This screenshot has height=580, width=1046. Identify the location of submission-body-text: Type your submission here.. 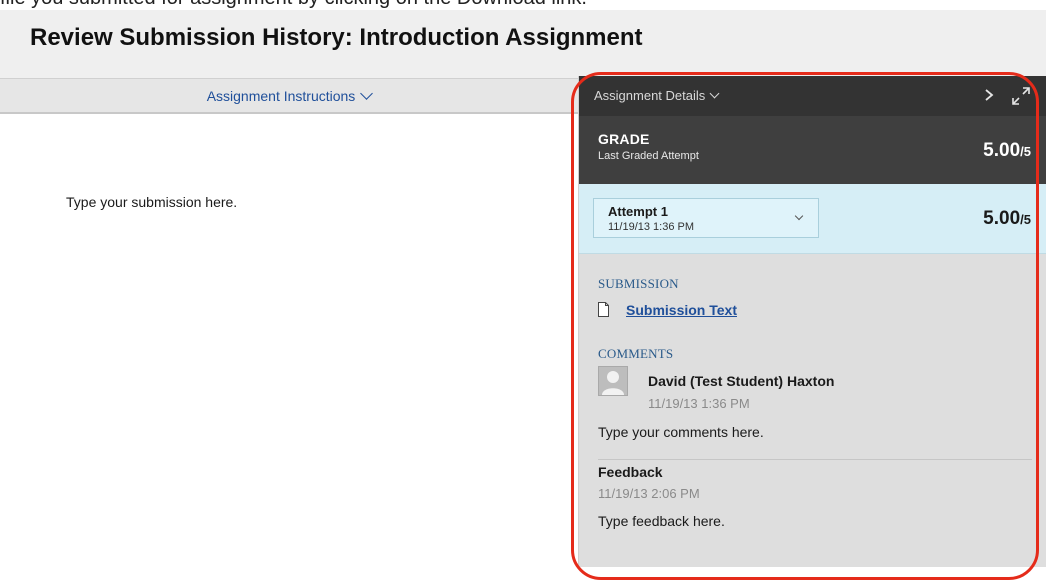
(152, 202).